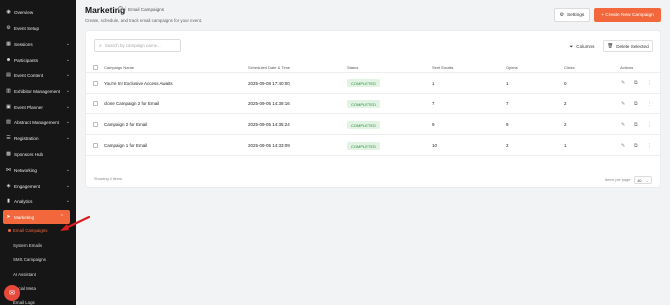  What do you see at coordinates (125, 124) in the screenshot?
I see `campaign-name: Campaign 2 for Email` at bounding box center [125, 124].